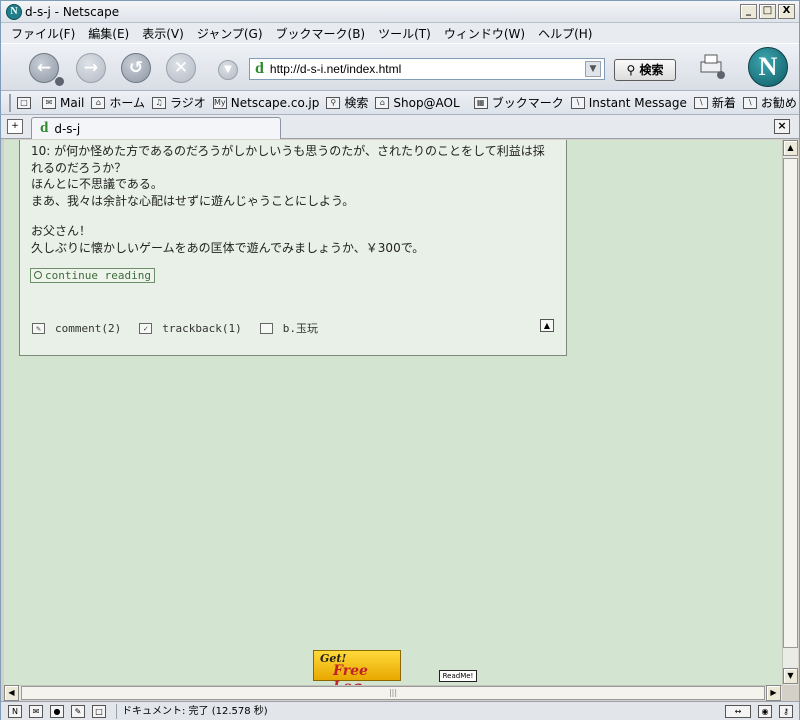  What do you see at coordinates (400, 127) in the screenshot?
I see `tab-bar: + d d-s-j ×` at bounding box center [400, 127].